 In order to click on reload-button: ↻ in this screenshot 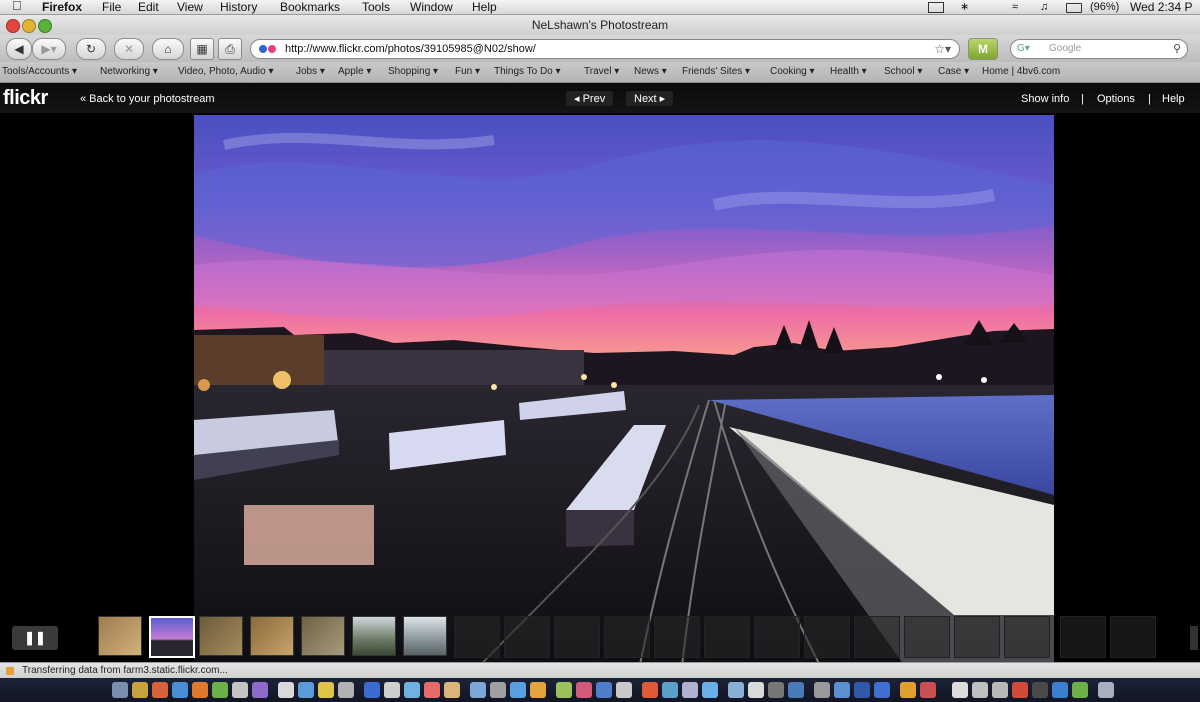, I will do `click(91, 49)`.